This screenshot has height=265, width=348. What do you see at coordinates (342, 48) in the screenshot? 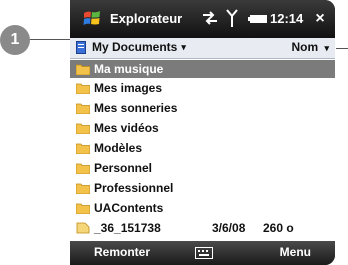
I see `callout-leader-line-right` at bounding box center [342, 48].